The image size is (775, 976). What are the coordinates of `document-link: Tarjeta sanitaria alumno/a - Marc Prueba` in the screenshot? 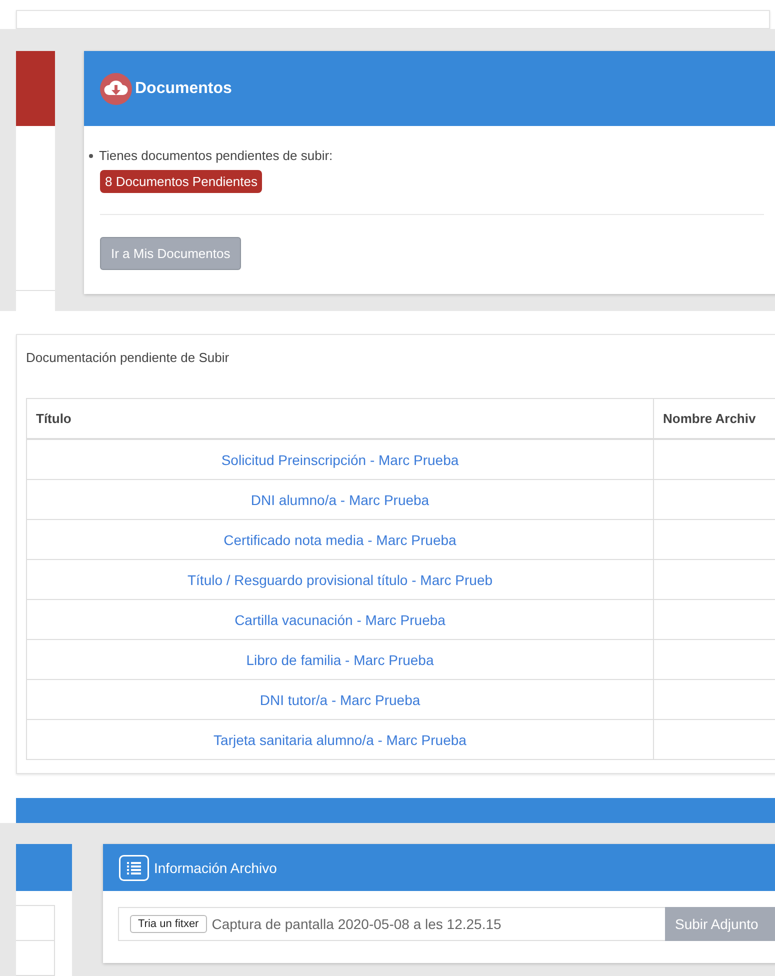 It's located at (340, 740).